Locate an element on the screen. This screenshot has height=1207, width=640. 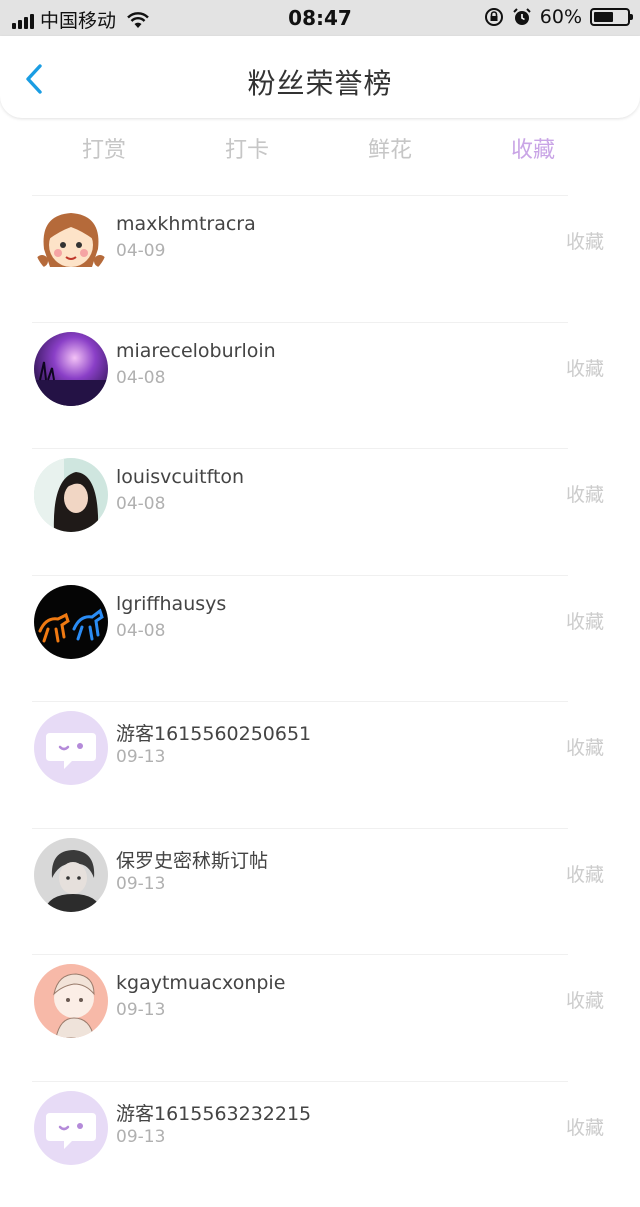
fan-name: louisvcuitfton is located at coordinates (180, 477).